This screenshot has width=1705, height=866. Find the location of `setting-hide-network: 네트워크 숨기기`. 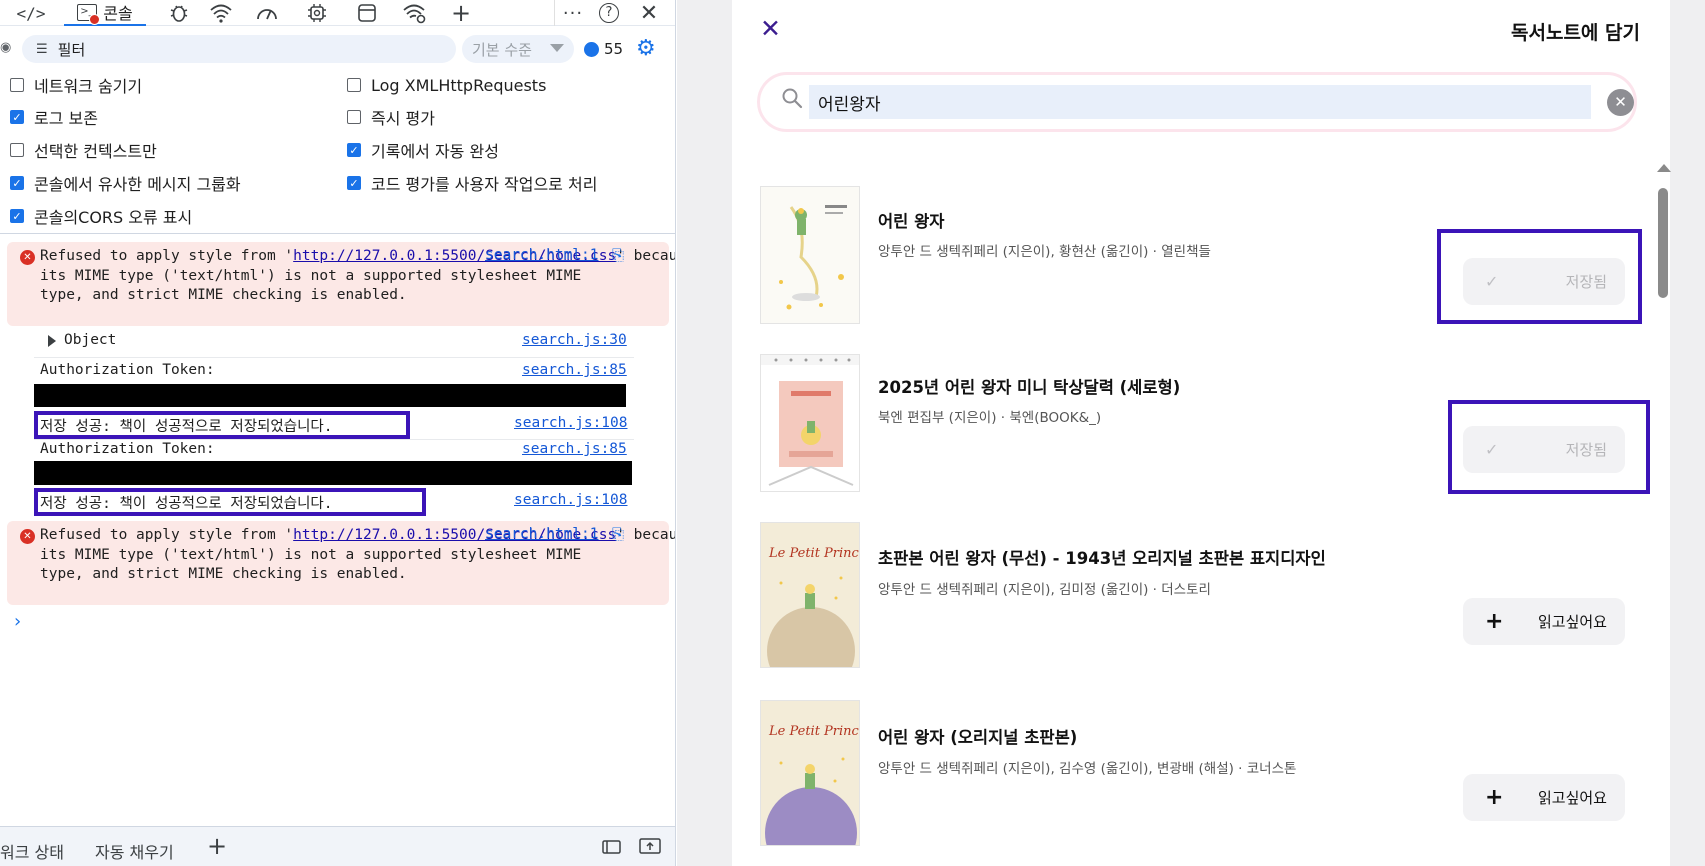

setting-hide-network: 네트워크 숨기기 is located at coordinates (76, 85).